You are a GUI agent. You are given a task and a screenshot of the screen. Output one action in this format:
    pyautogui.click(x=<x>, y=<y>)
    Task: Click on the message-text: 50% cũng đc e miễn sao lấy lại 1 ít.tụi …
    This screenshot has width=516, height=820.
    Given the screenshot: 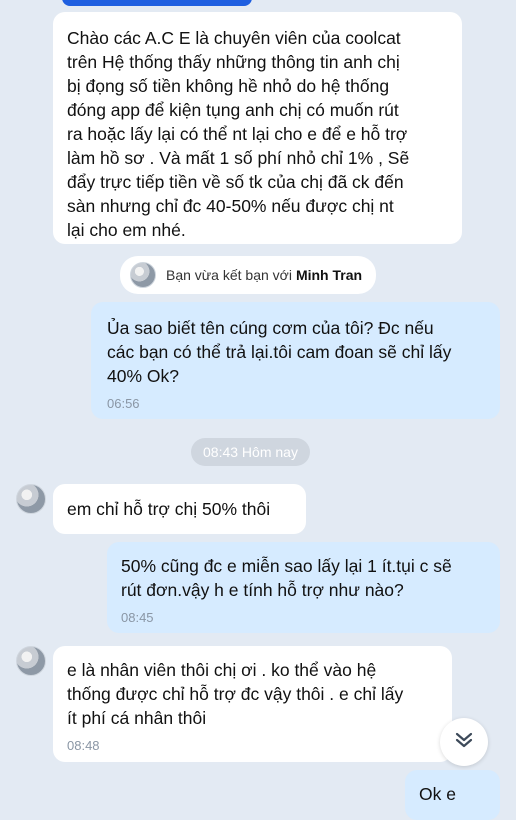 What is the action you would take?
    pyautogui.click(x=286, y=578)
    